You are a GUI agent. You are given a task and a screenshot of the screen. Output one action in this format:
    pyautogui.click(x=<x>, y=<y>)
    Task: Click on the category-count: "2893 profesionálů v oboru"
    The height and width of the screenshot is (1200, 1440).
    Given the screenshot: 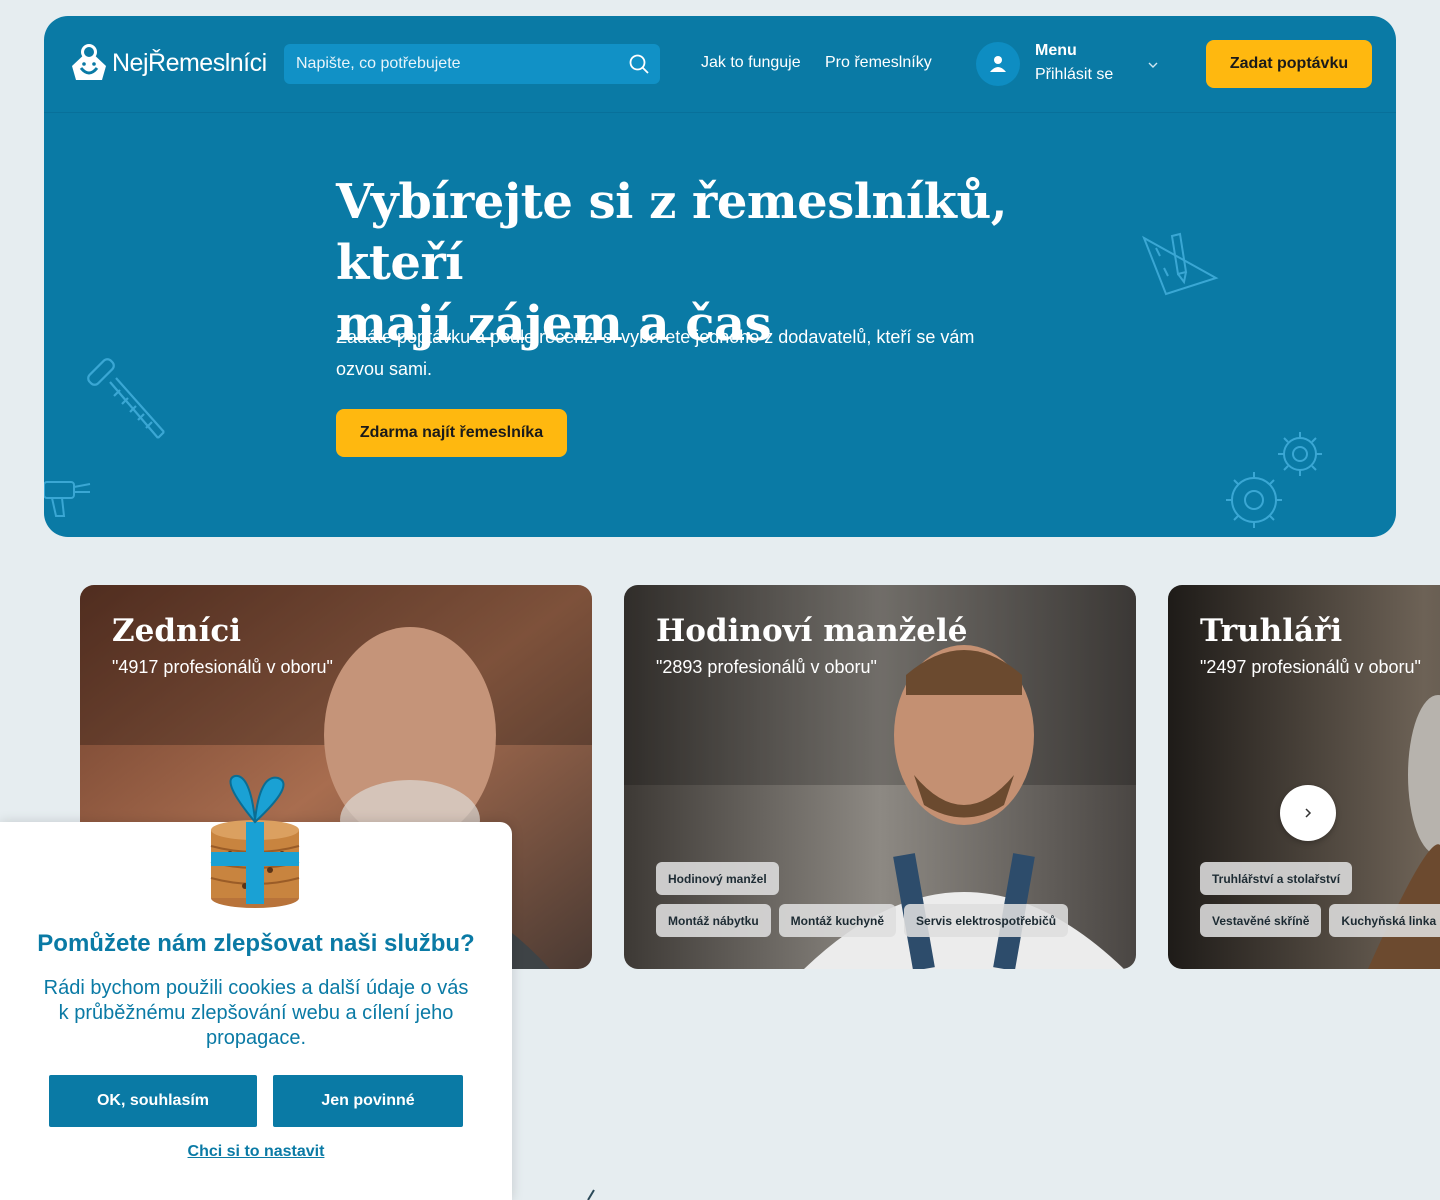 What is the action you would take?
    pyautogui.click(x=766, y=667)
    